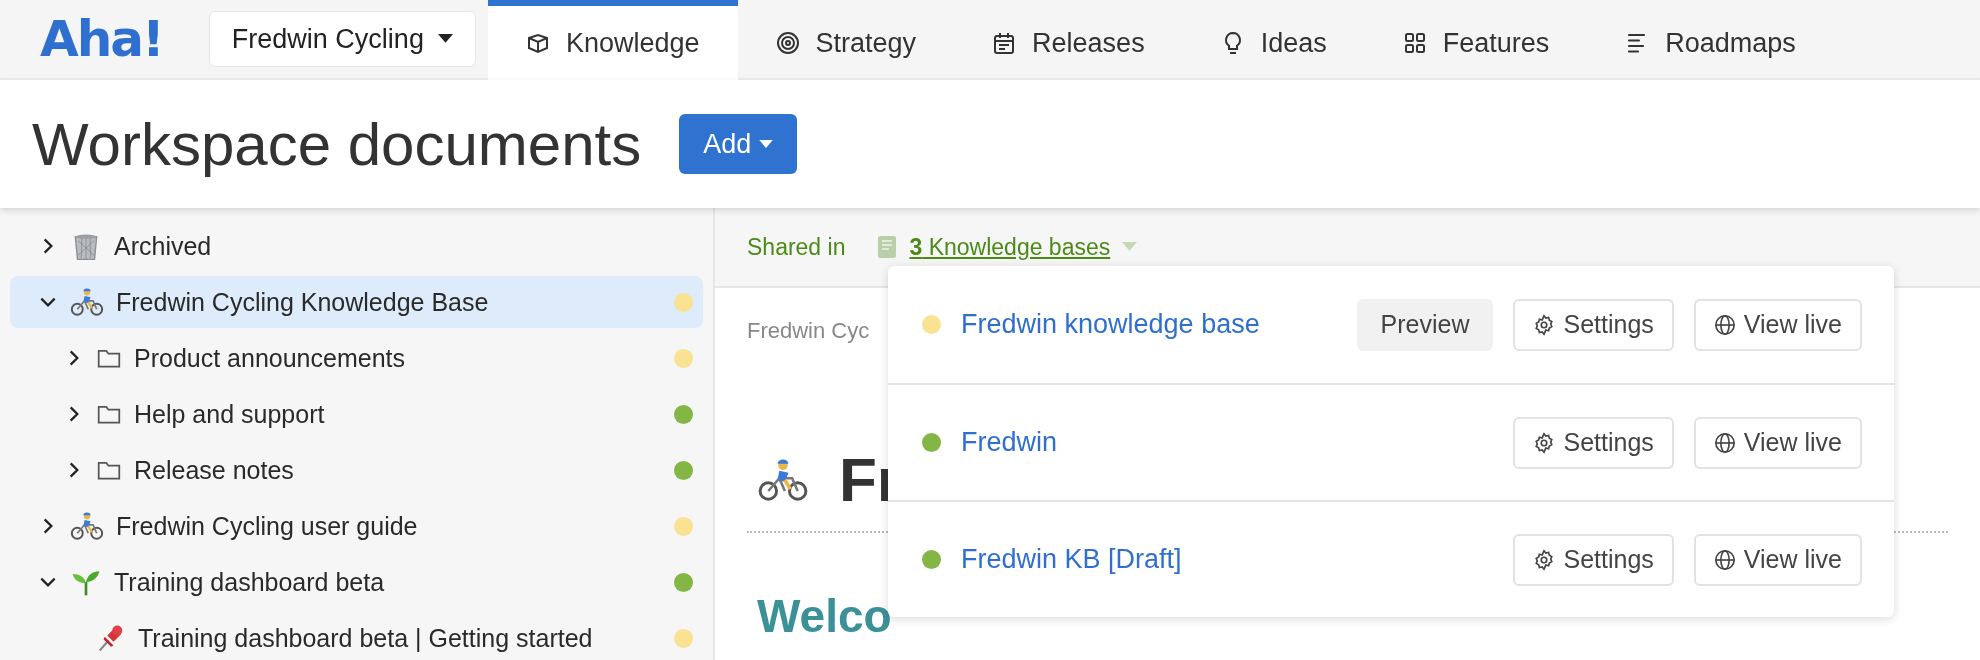  Describe the element at coordinates (846, 40) in the screenshot. I see `nav-tab: Strategy` at that location.